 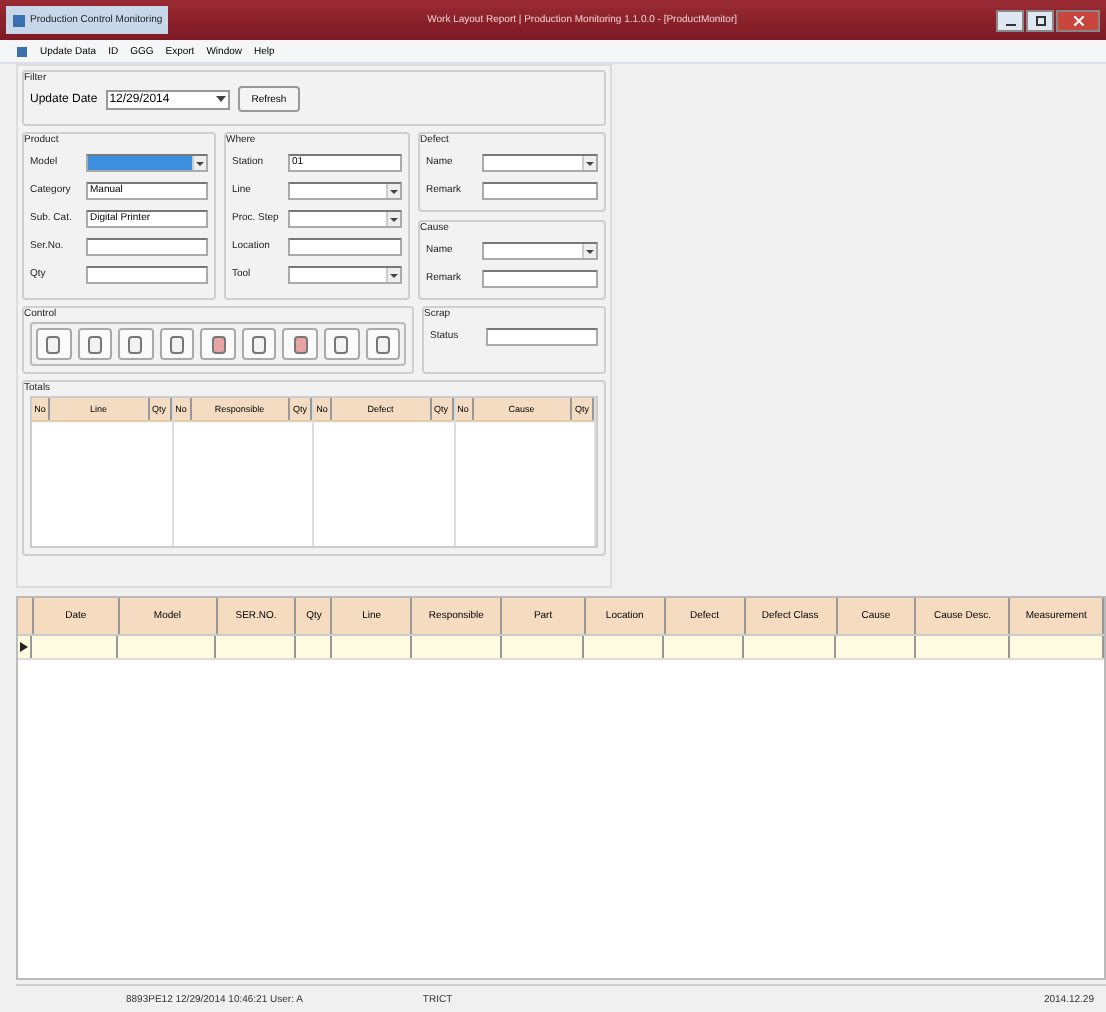 I want to click on close-icon, so click(x=1078, y=20).